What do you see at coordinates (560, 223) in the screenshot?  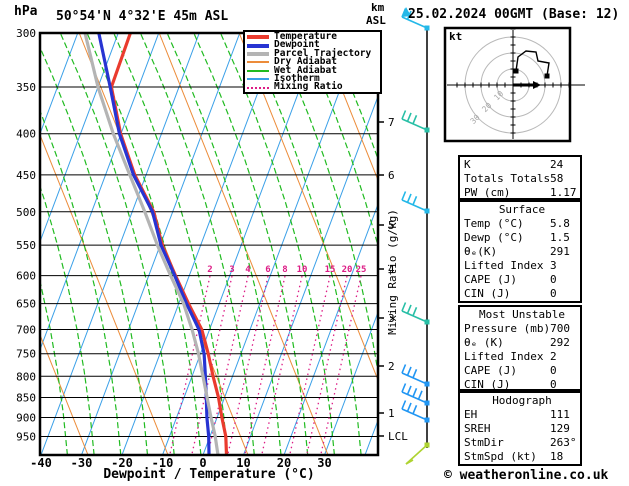 I see `stat-value: 5.8` at bounding box center [560, 223].